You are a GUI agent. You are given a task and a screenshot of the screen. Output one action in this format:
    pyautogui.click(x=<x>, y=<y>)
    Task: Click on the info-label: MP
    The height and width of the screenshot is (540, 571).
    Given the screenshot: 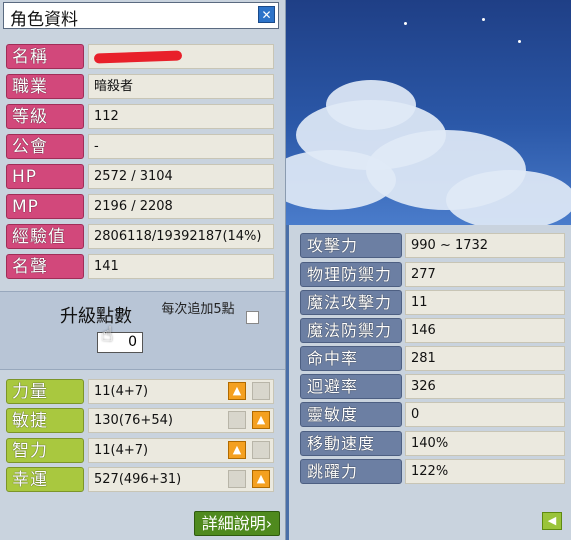 What is the action you would take?
    pyautogui.click(x=45, y=206)
    